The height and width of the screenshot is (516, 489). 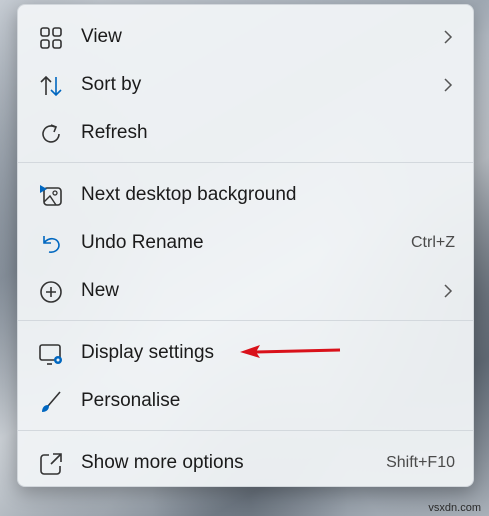 I want to click on menu-item-label: Show more options, so click(x=162, y=462).